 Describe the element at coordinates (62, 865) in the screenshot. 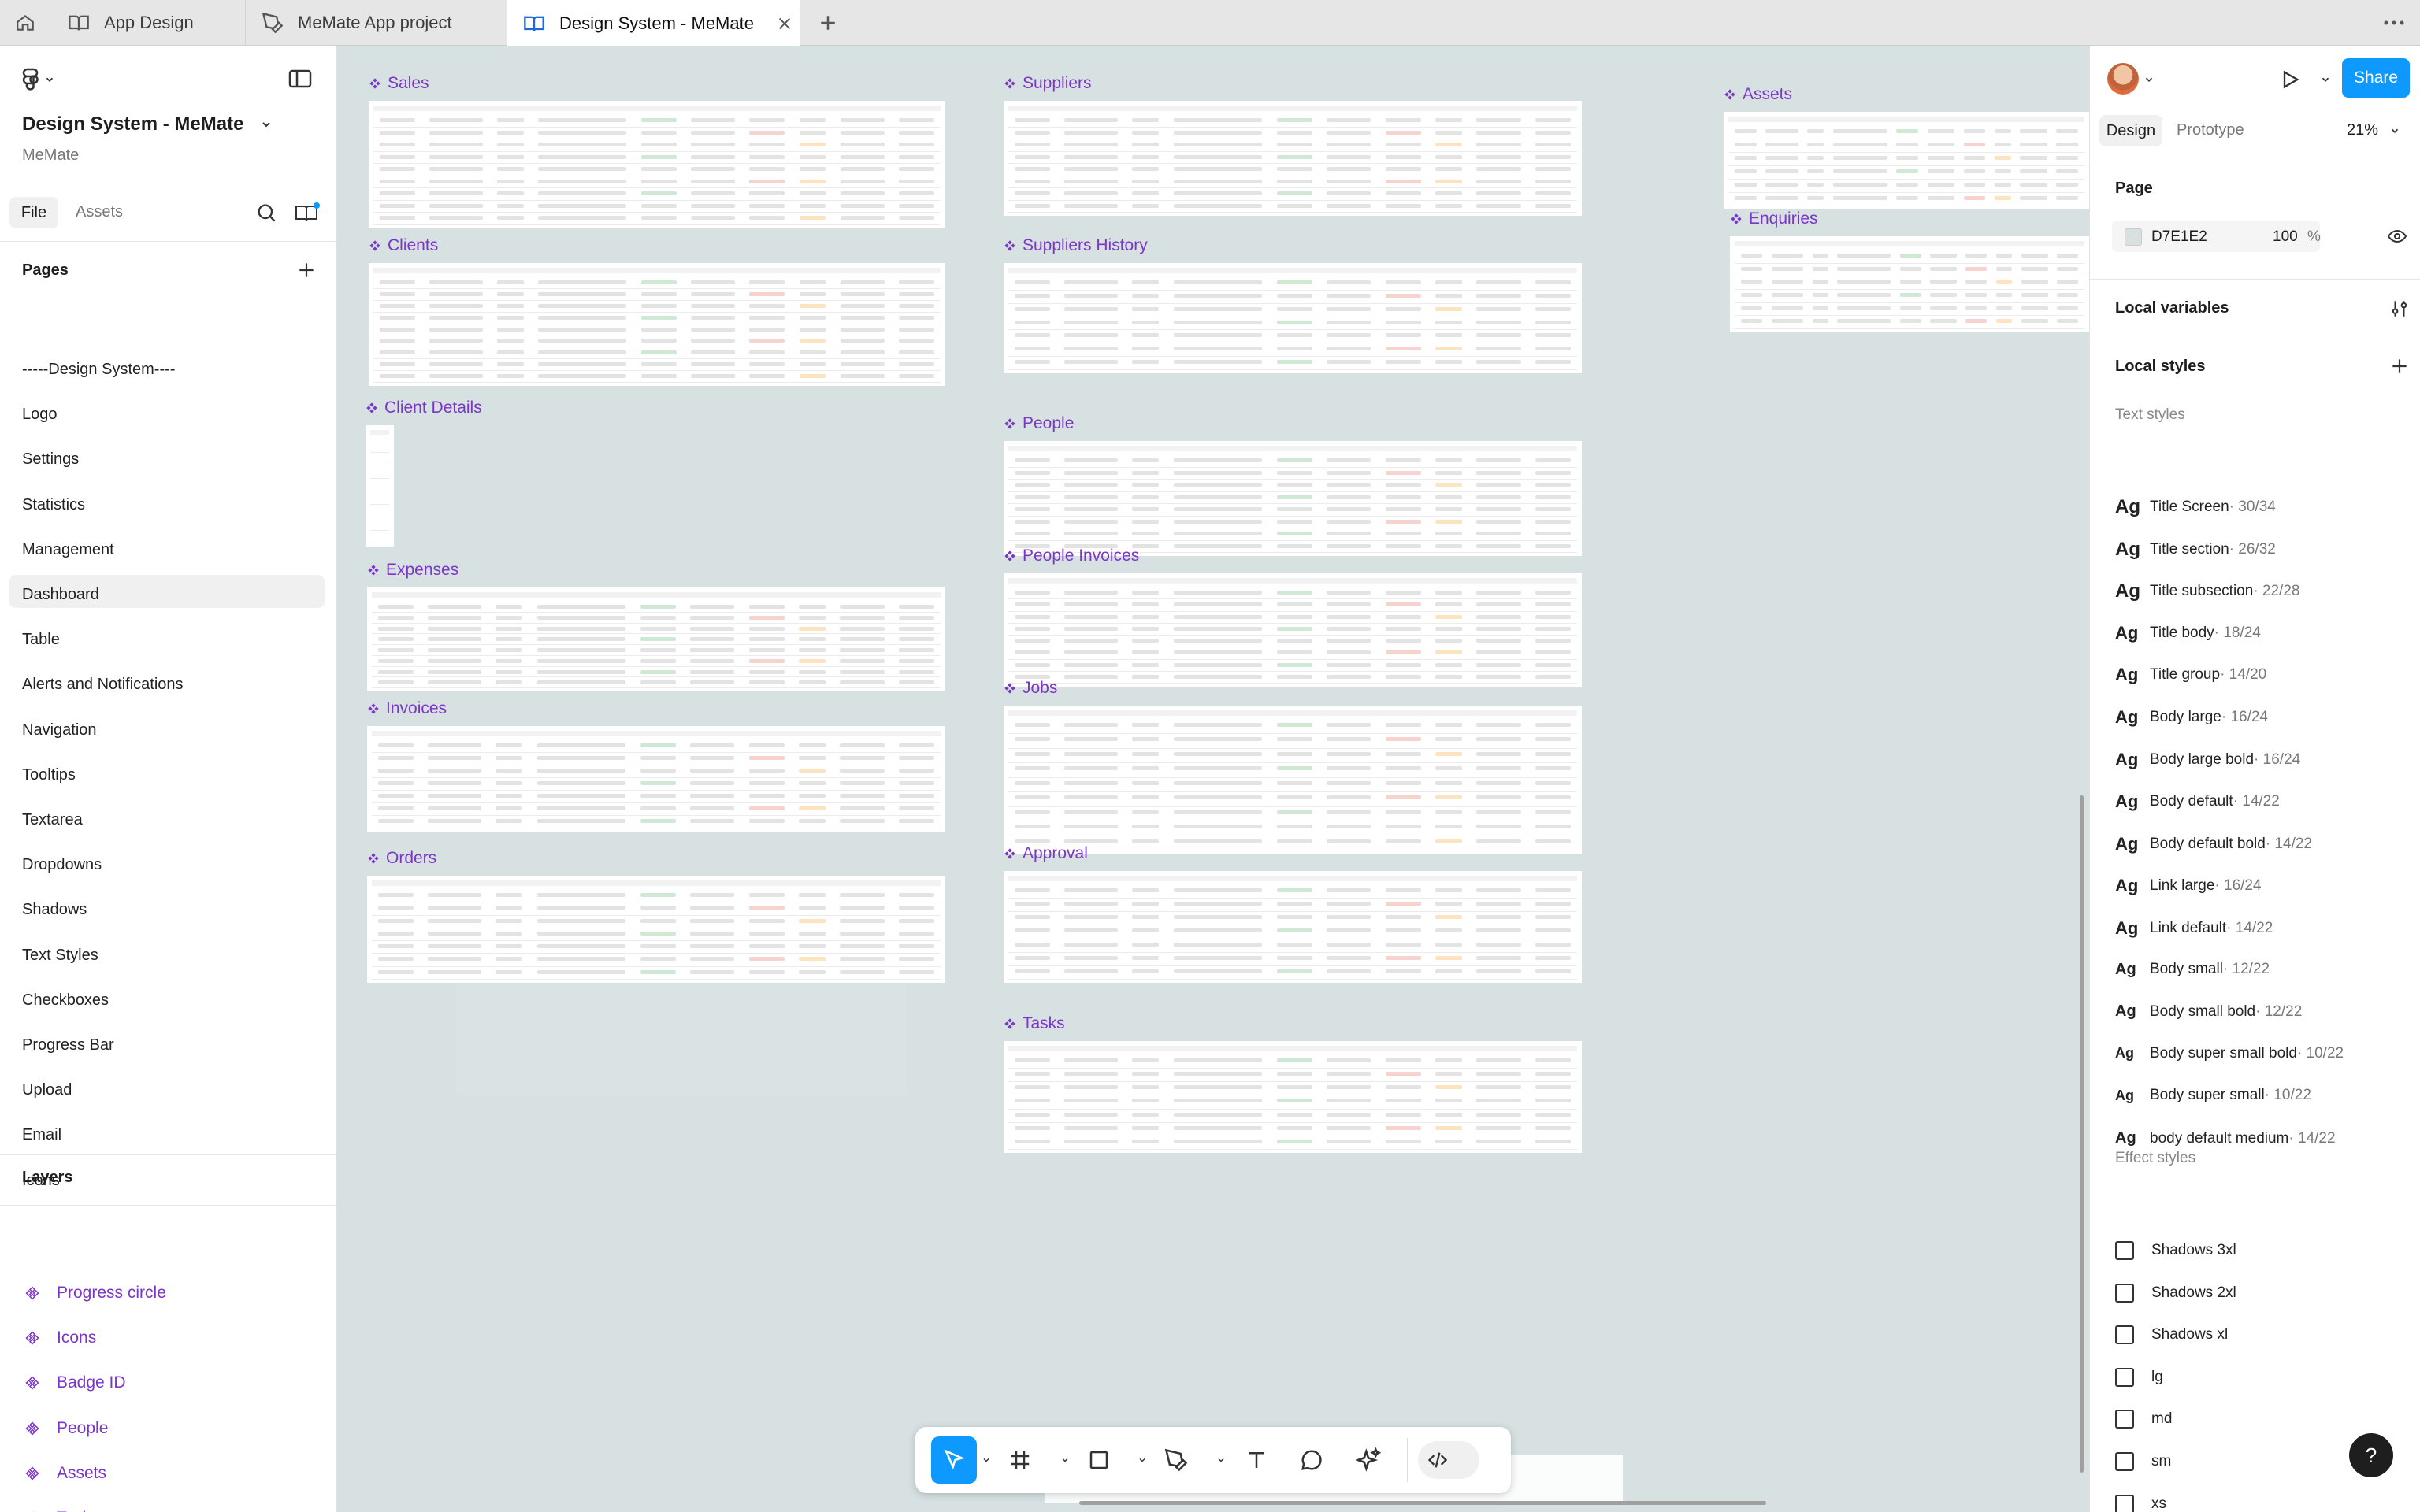

I see `page-item: Dropdowns` at that location.